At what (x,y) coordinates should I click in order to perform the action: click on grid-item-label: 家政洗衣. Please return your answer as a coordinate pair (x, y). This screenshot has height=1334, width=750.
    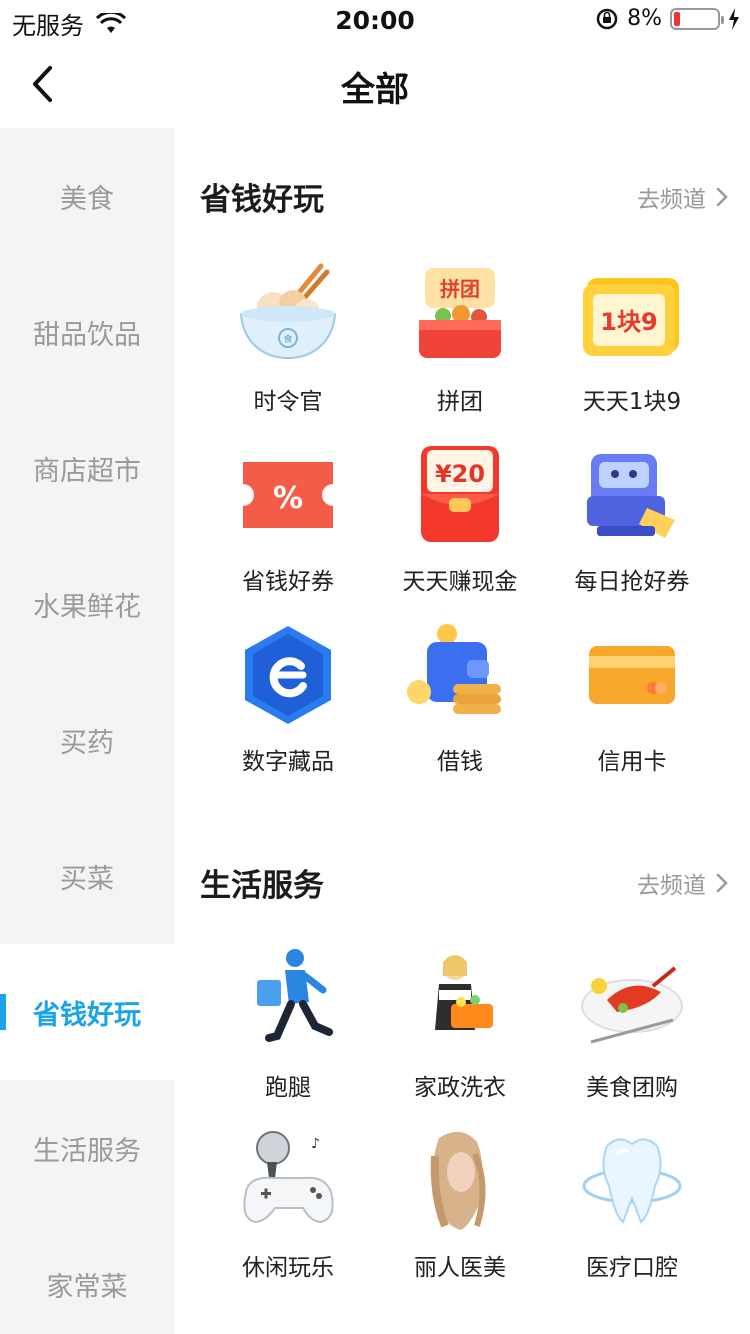
    Looking at the image, I should click on (460, 1088).